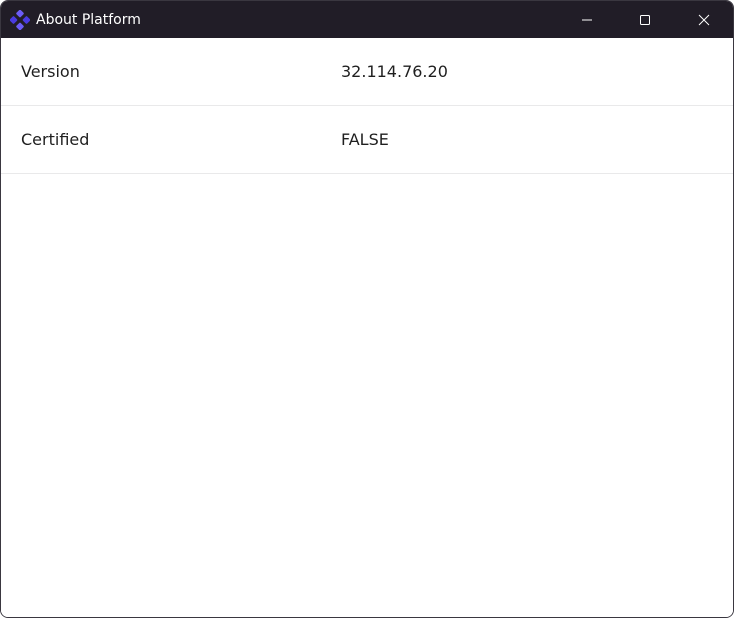 This screenshot has height=618, width=734. Describe the element at coordinates (50, 71) in the screenshot. I see `property-label: Version` at that location.